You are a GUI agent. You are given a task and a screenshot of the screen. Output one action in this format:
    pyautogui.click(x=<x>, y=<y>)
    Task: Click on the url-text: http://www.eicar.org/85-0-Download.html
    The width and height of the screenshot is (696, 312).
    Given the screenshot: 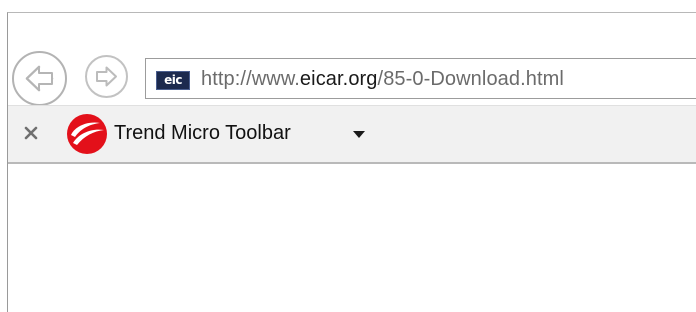 What is the action you would take?
    pyautogui.click(x=382, y=79)
    